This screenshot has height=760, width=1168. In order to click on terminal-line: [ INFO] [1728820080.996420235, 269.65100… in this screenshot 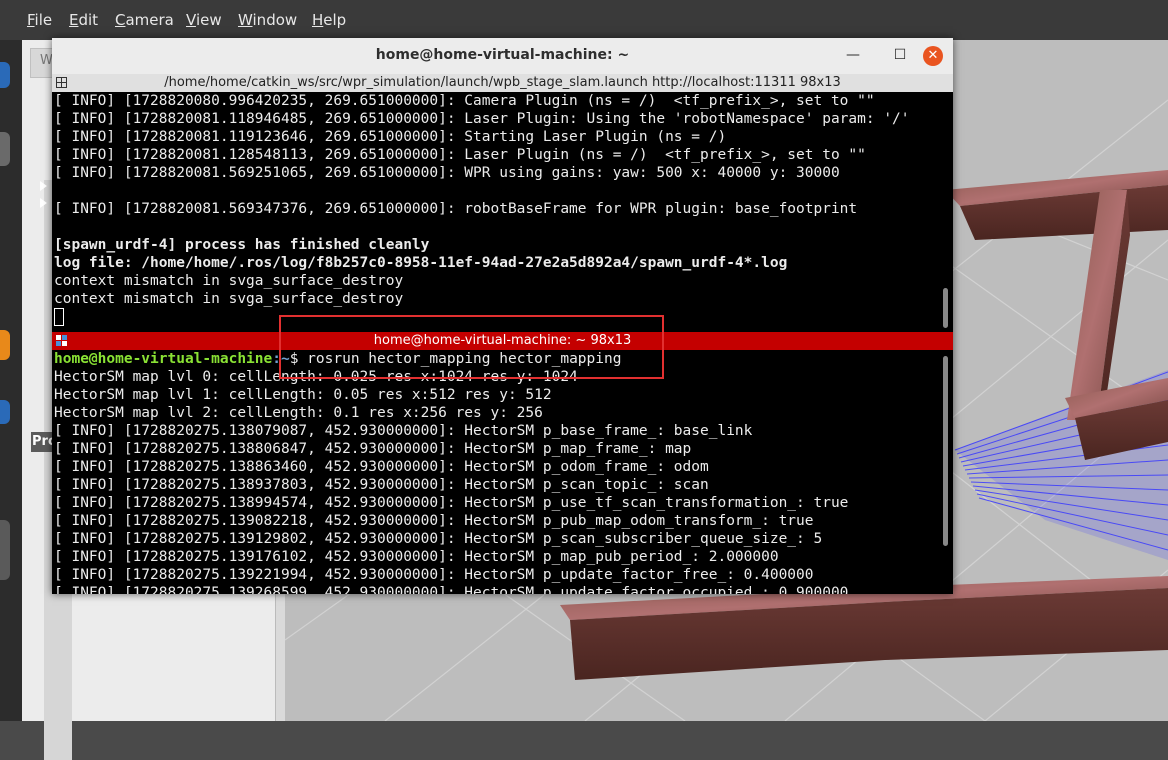, I will do `click(464, 101)`.